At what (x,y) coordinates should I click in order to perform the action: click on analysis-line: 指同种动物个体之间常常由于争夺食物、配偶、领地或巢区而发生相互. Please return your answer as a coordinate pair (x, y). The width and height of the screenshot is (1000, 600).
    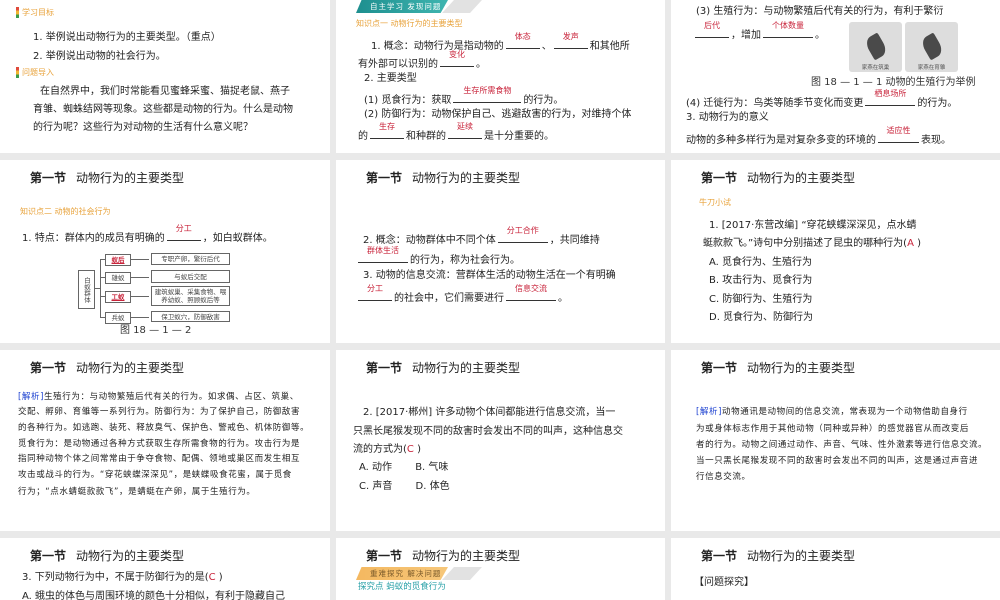
    Looking at the image, I should click on (159, 459).